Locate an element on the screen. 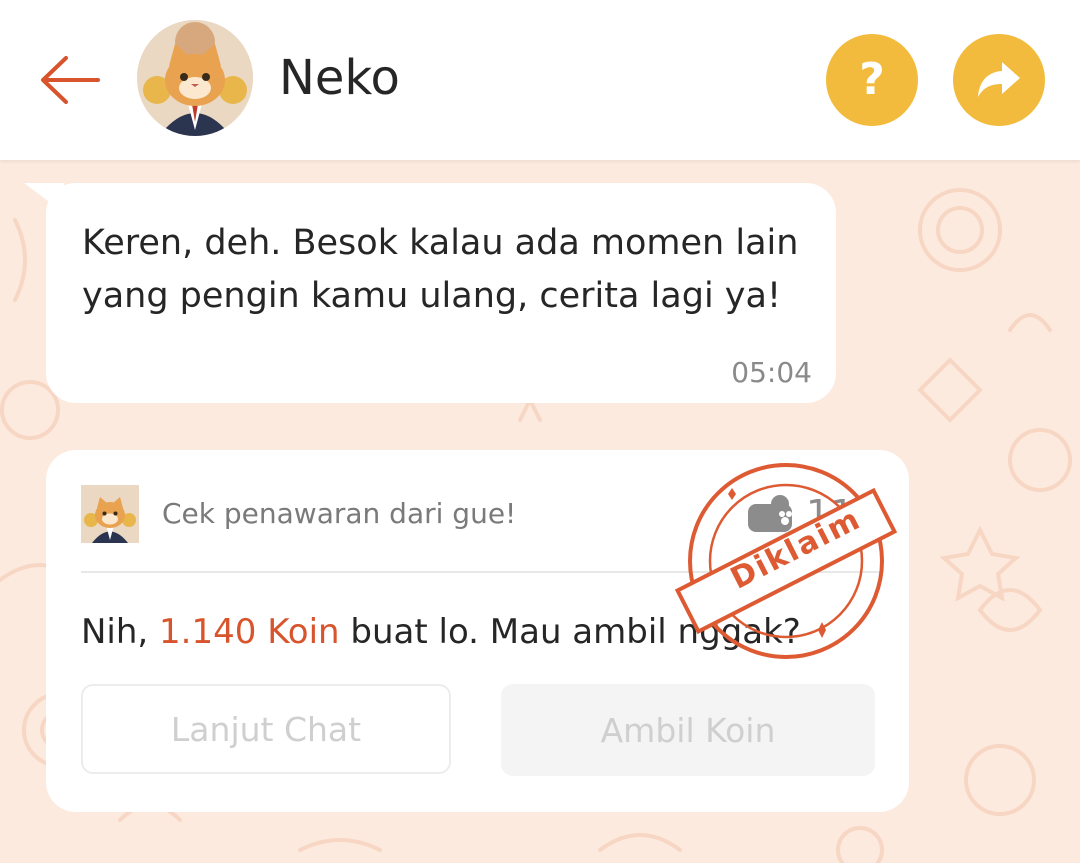 Image resolution: width=1080 pixels, height=863 pixels. message-timestamp: 05:04 is located at coordinates (771, 372).